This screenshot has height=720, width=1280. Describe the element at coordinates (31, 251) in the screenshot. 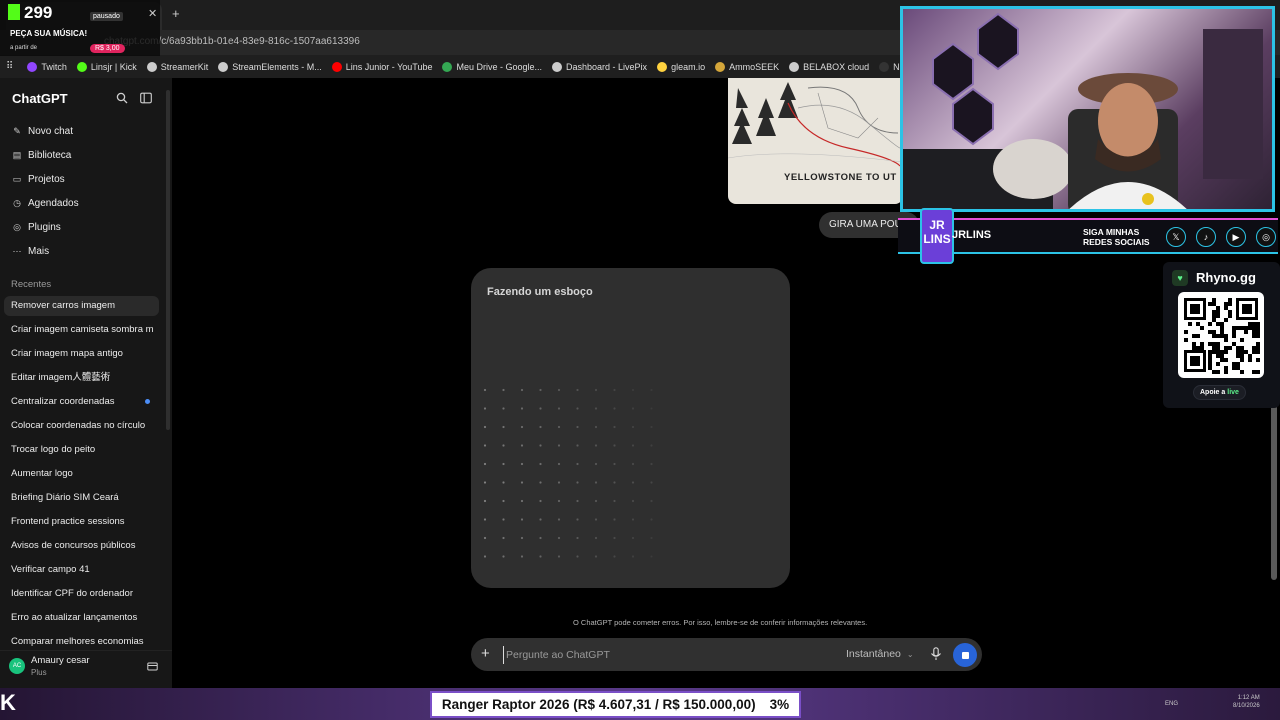

I see `sidebar-item-mais: ⋯ Mais` at that location.